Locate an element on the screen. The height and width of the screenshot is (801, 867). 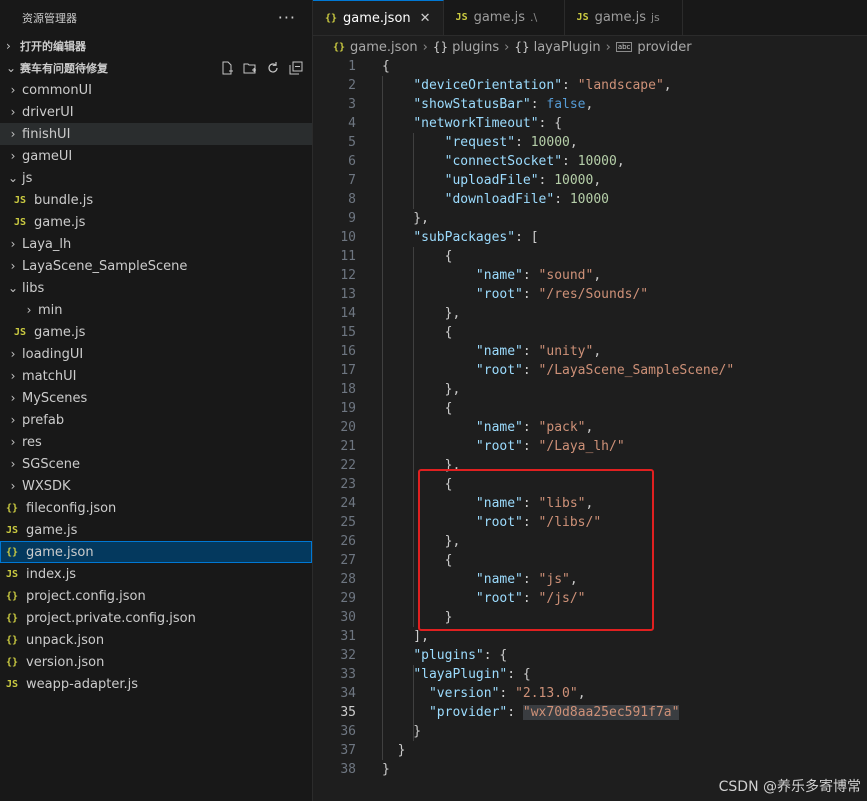
line-number: 26 is located at coordinates (348, 541).